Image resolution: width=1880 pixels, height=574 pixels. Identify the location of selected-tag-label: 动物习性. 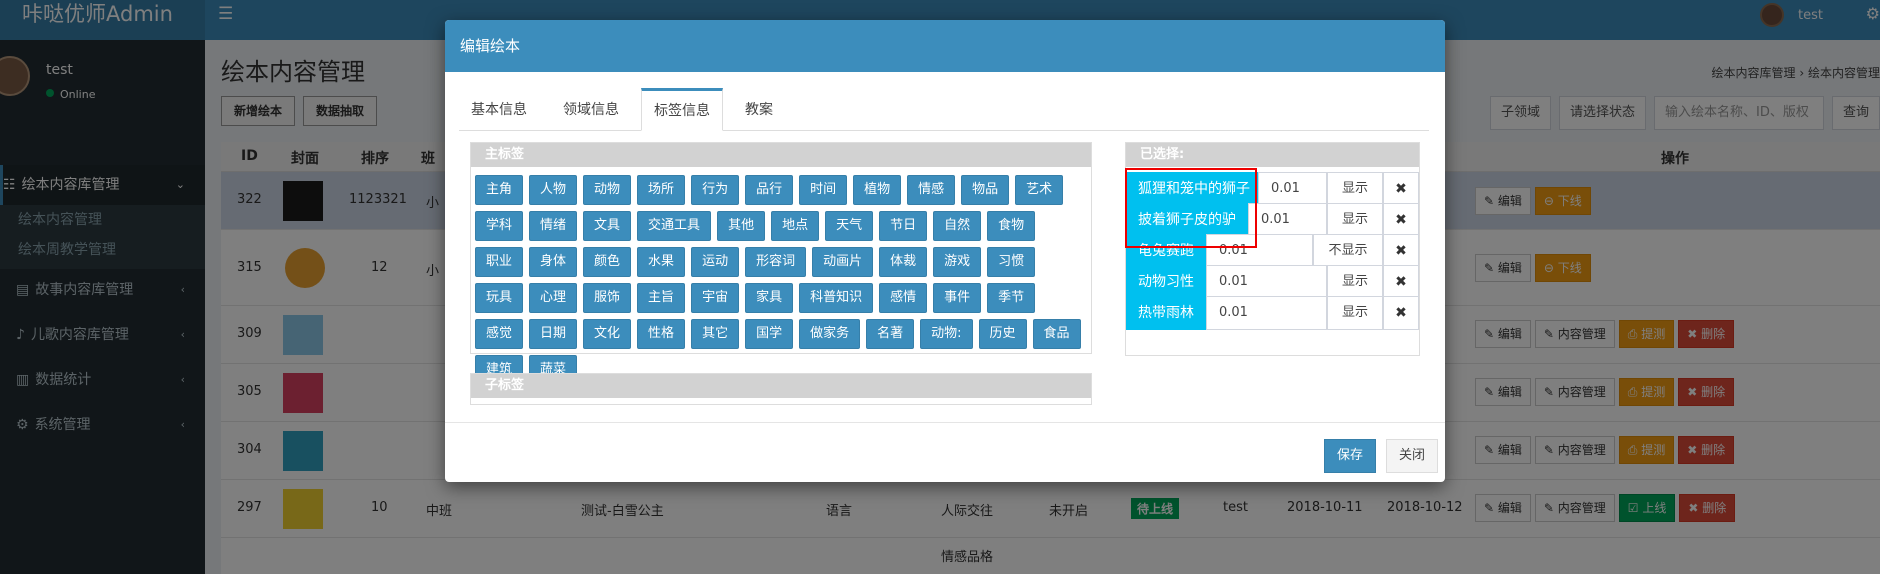
(1166, 282).